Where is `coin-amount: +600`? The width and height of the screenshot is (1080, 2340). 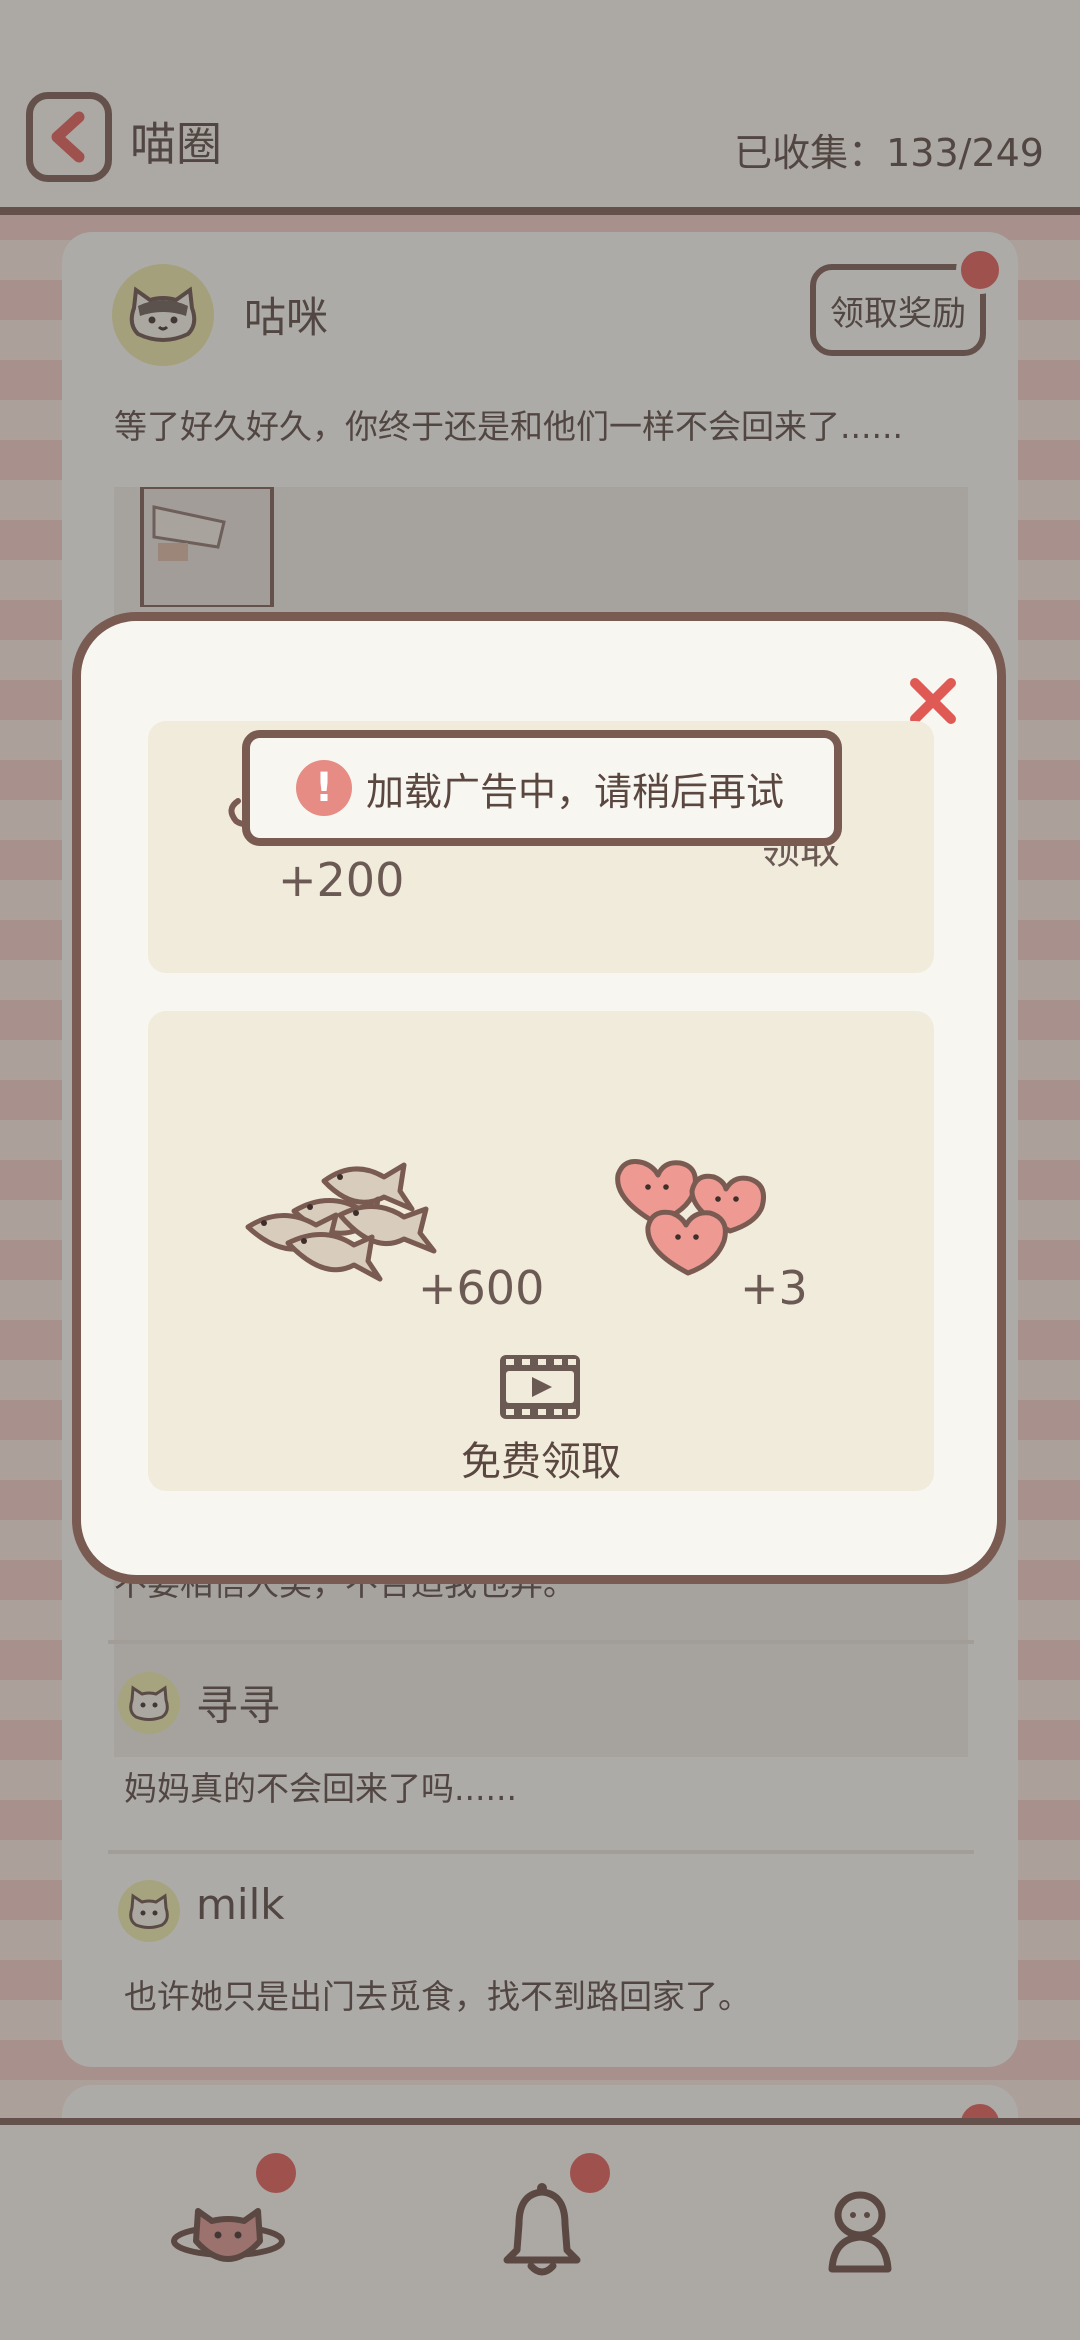
coin-amount: +600 is located at coordinates (481, 1288).